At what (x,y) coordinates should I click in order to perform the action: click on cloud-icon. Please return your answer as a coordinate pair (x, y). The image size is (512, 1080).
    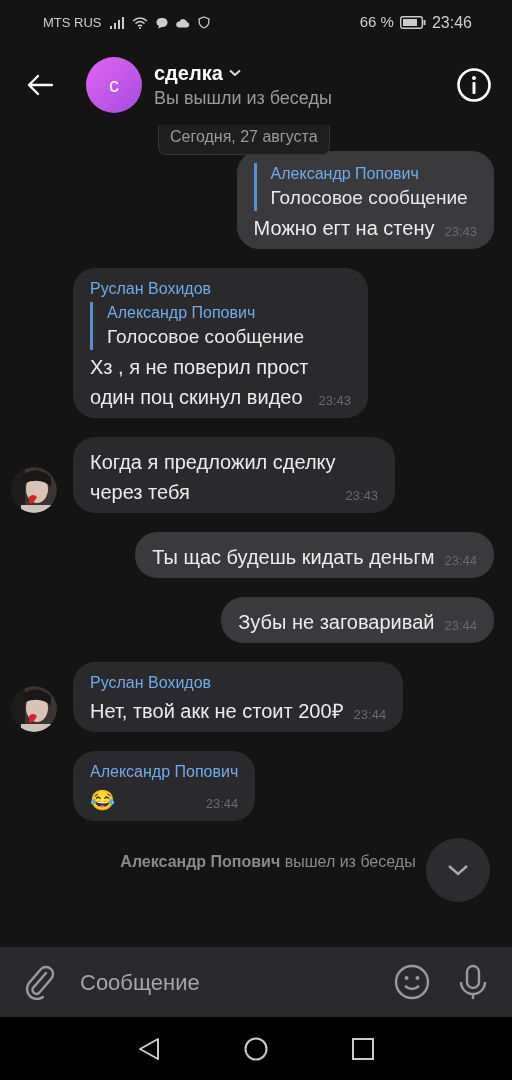
    Looking at the image, I should click on (182, 22).